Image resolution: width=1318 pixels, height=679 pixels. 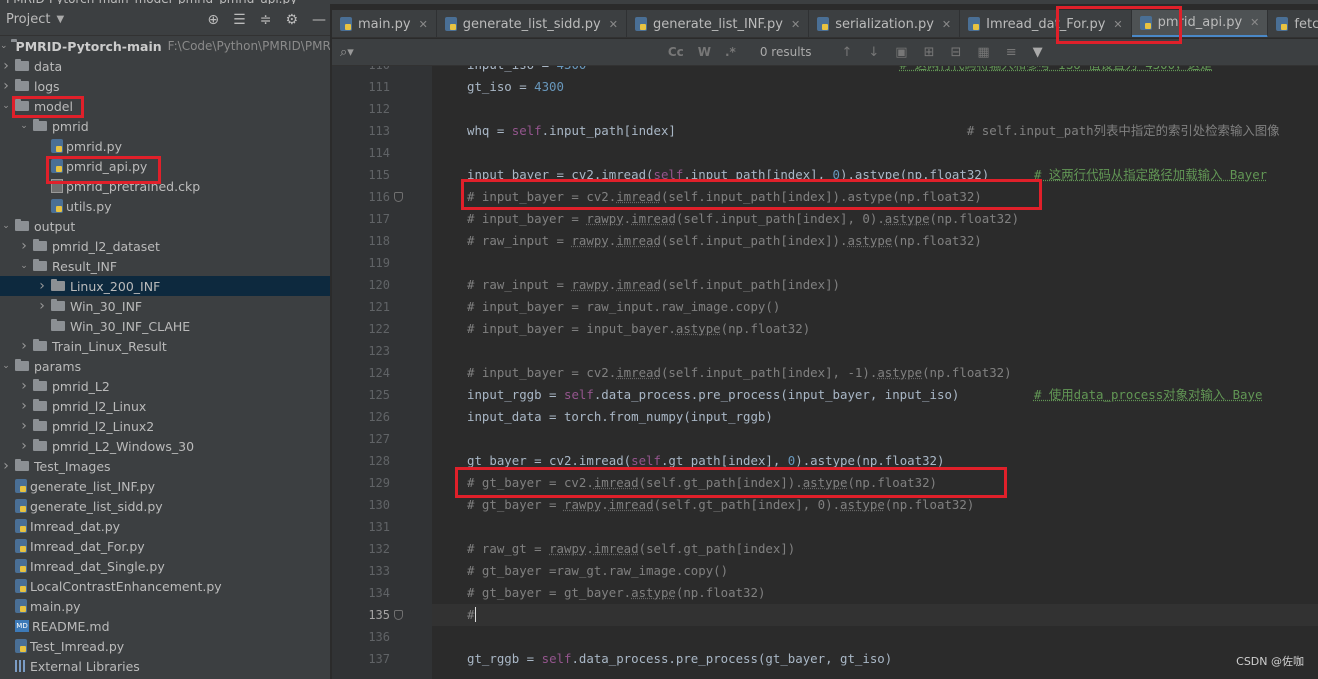 What do you see at coordinates (956, 52) in the screenshot?
I see `remove-occurrence-icon: ⊟` at bounding box center [956, 52].